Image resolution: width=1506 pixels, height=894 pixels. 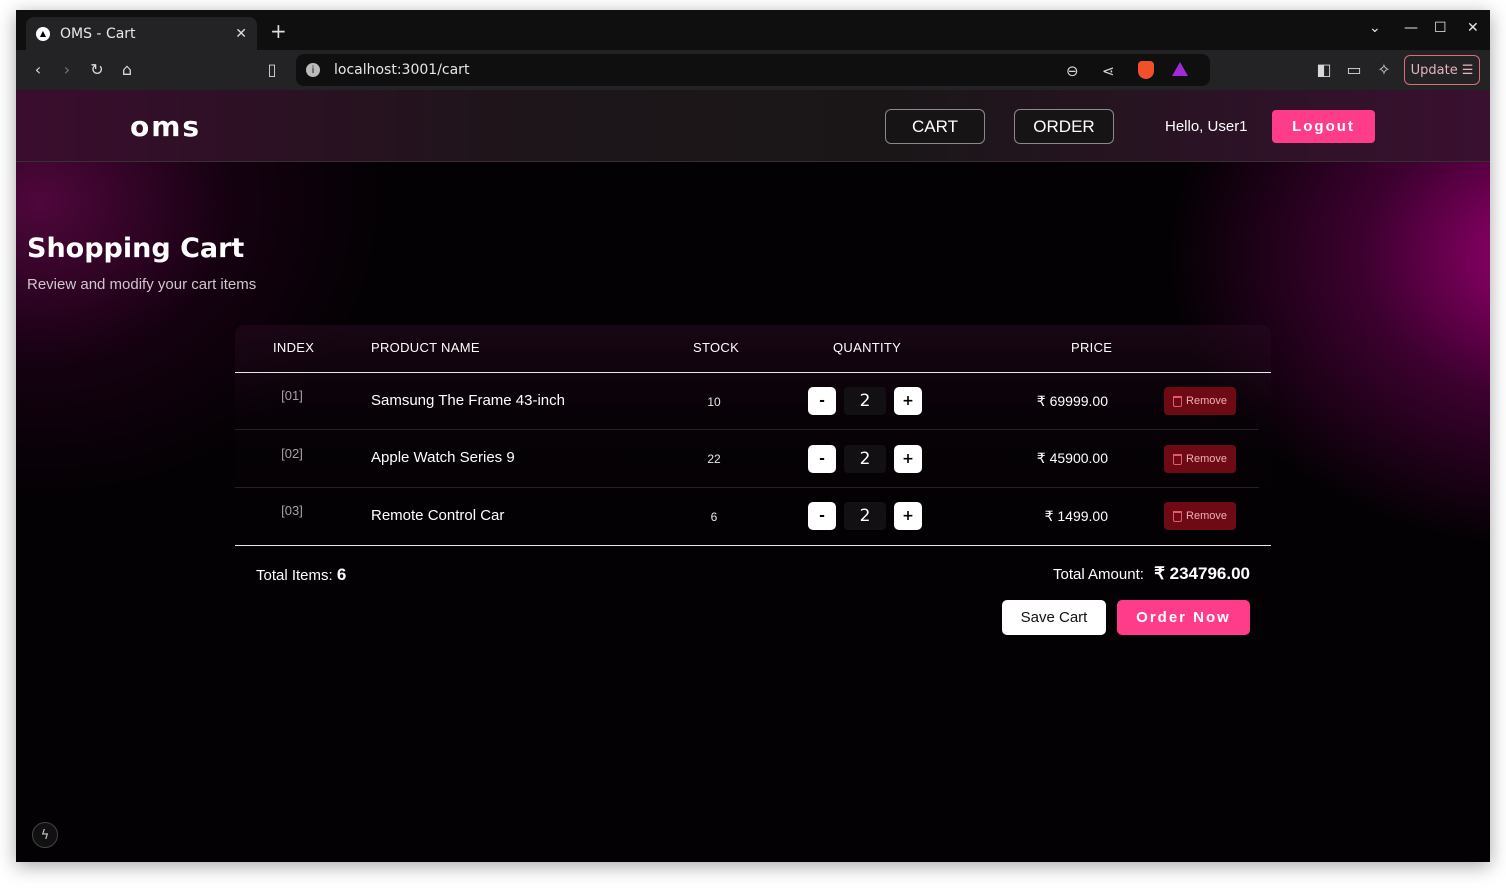 I want to click on site-info-icon: i, so click(x=313, y=70).